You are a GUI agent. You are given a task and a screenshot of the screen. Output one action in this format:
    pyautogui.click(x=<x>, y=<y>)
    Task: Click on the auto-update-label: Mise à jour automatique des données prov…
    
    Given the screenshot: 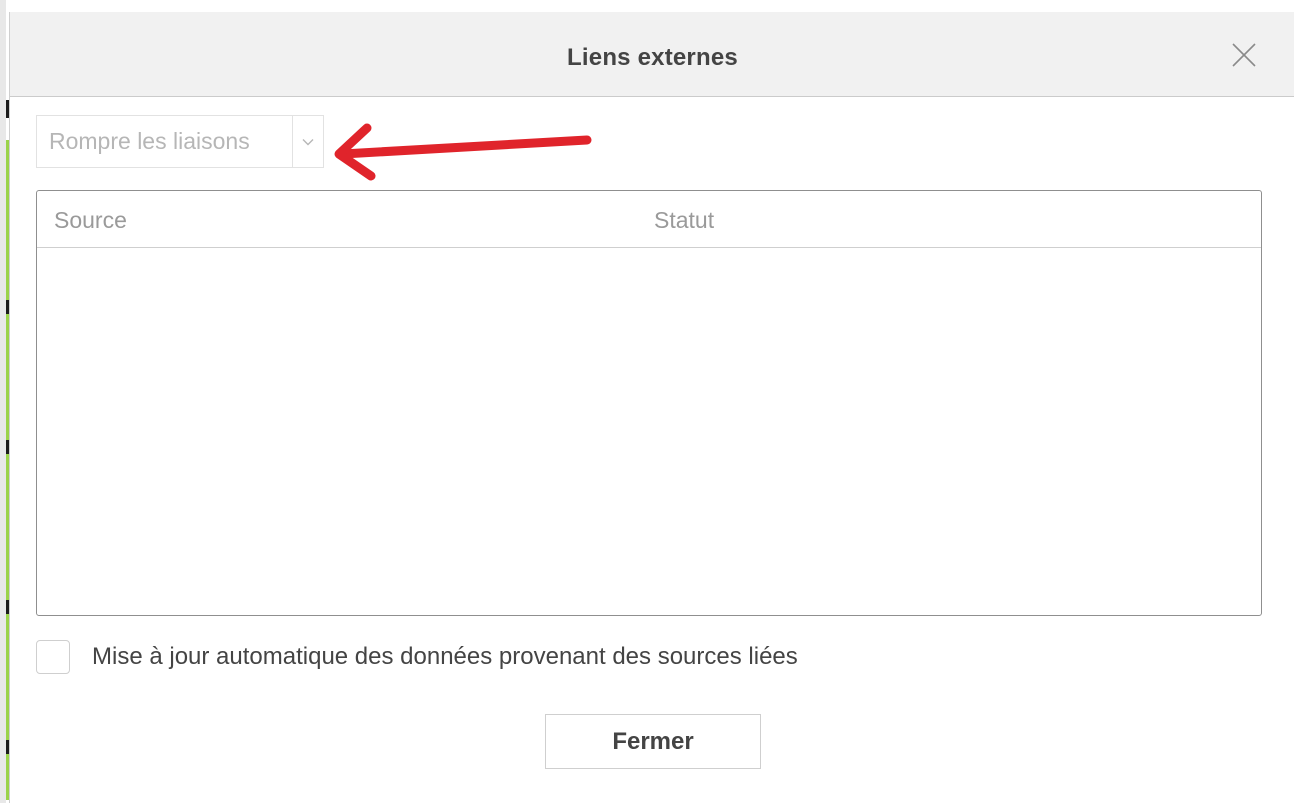 What is the action you would take?
    pyautogui.click(x=445, y=656)
    